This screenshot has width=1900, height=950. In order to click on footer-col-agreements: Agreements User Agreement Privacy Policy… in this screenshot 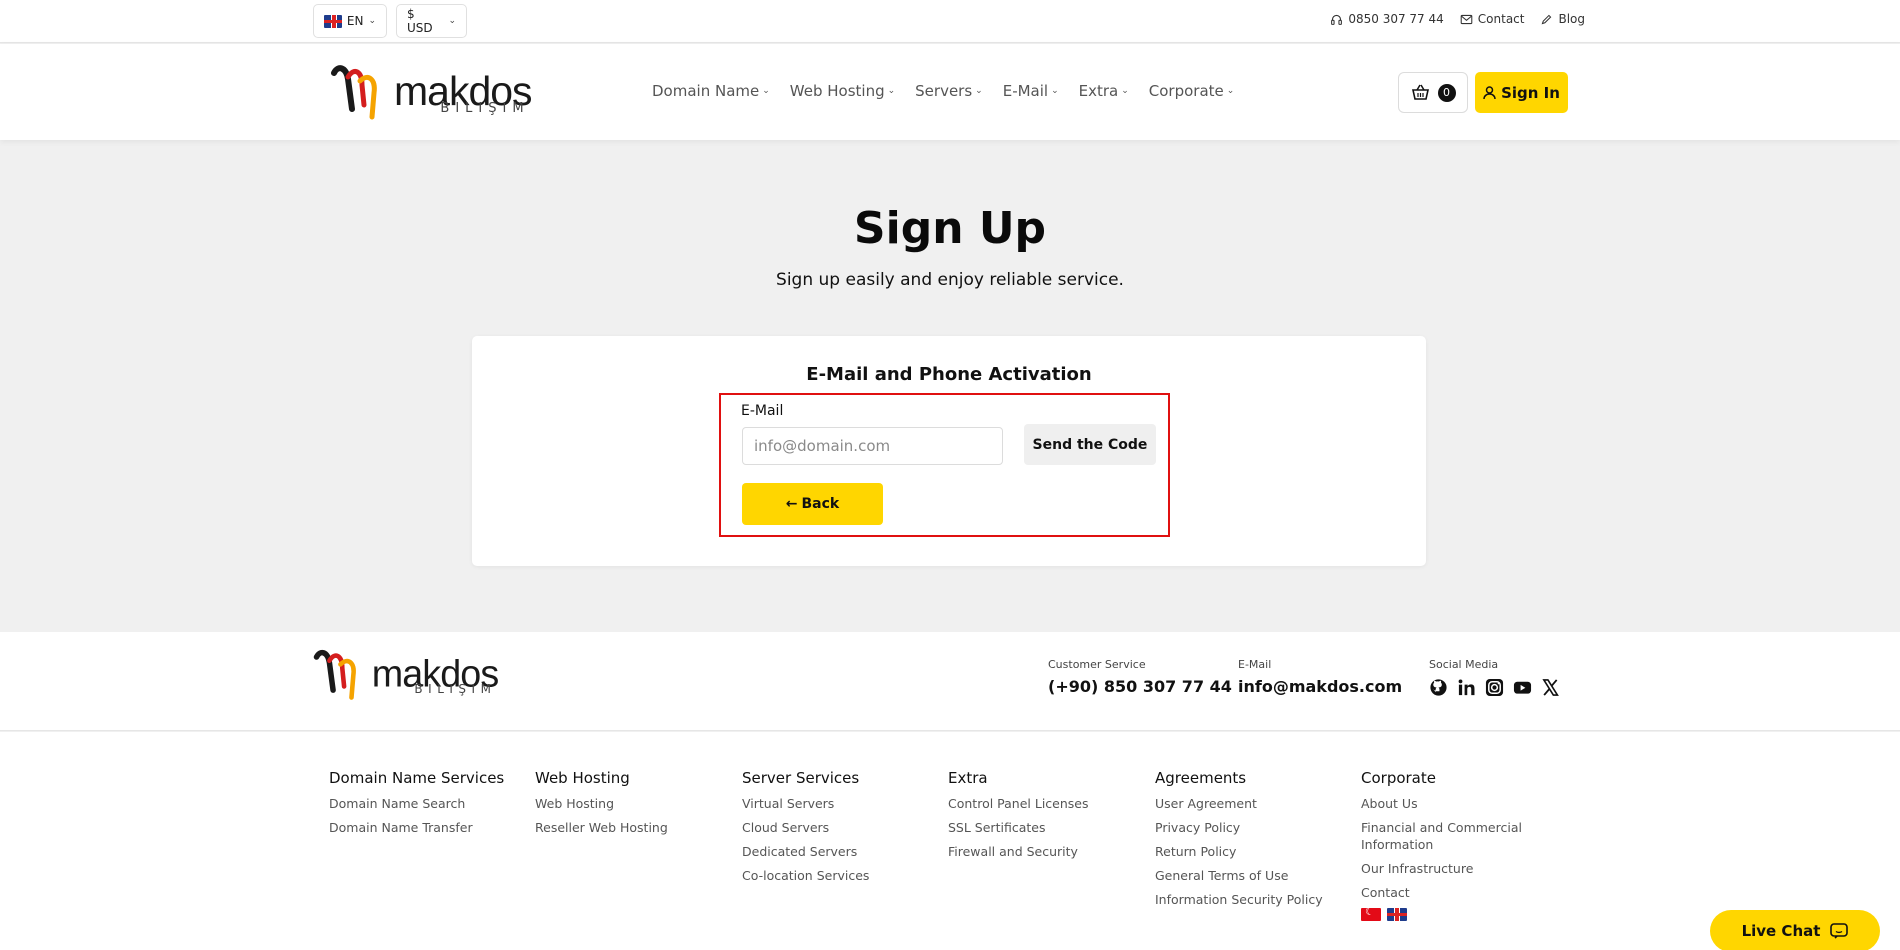, I will do `click(1252, 842)`.